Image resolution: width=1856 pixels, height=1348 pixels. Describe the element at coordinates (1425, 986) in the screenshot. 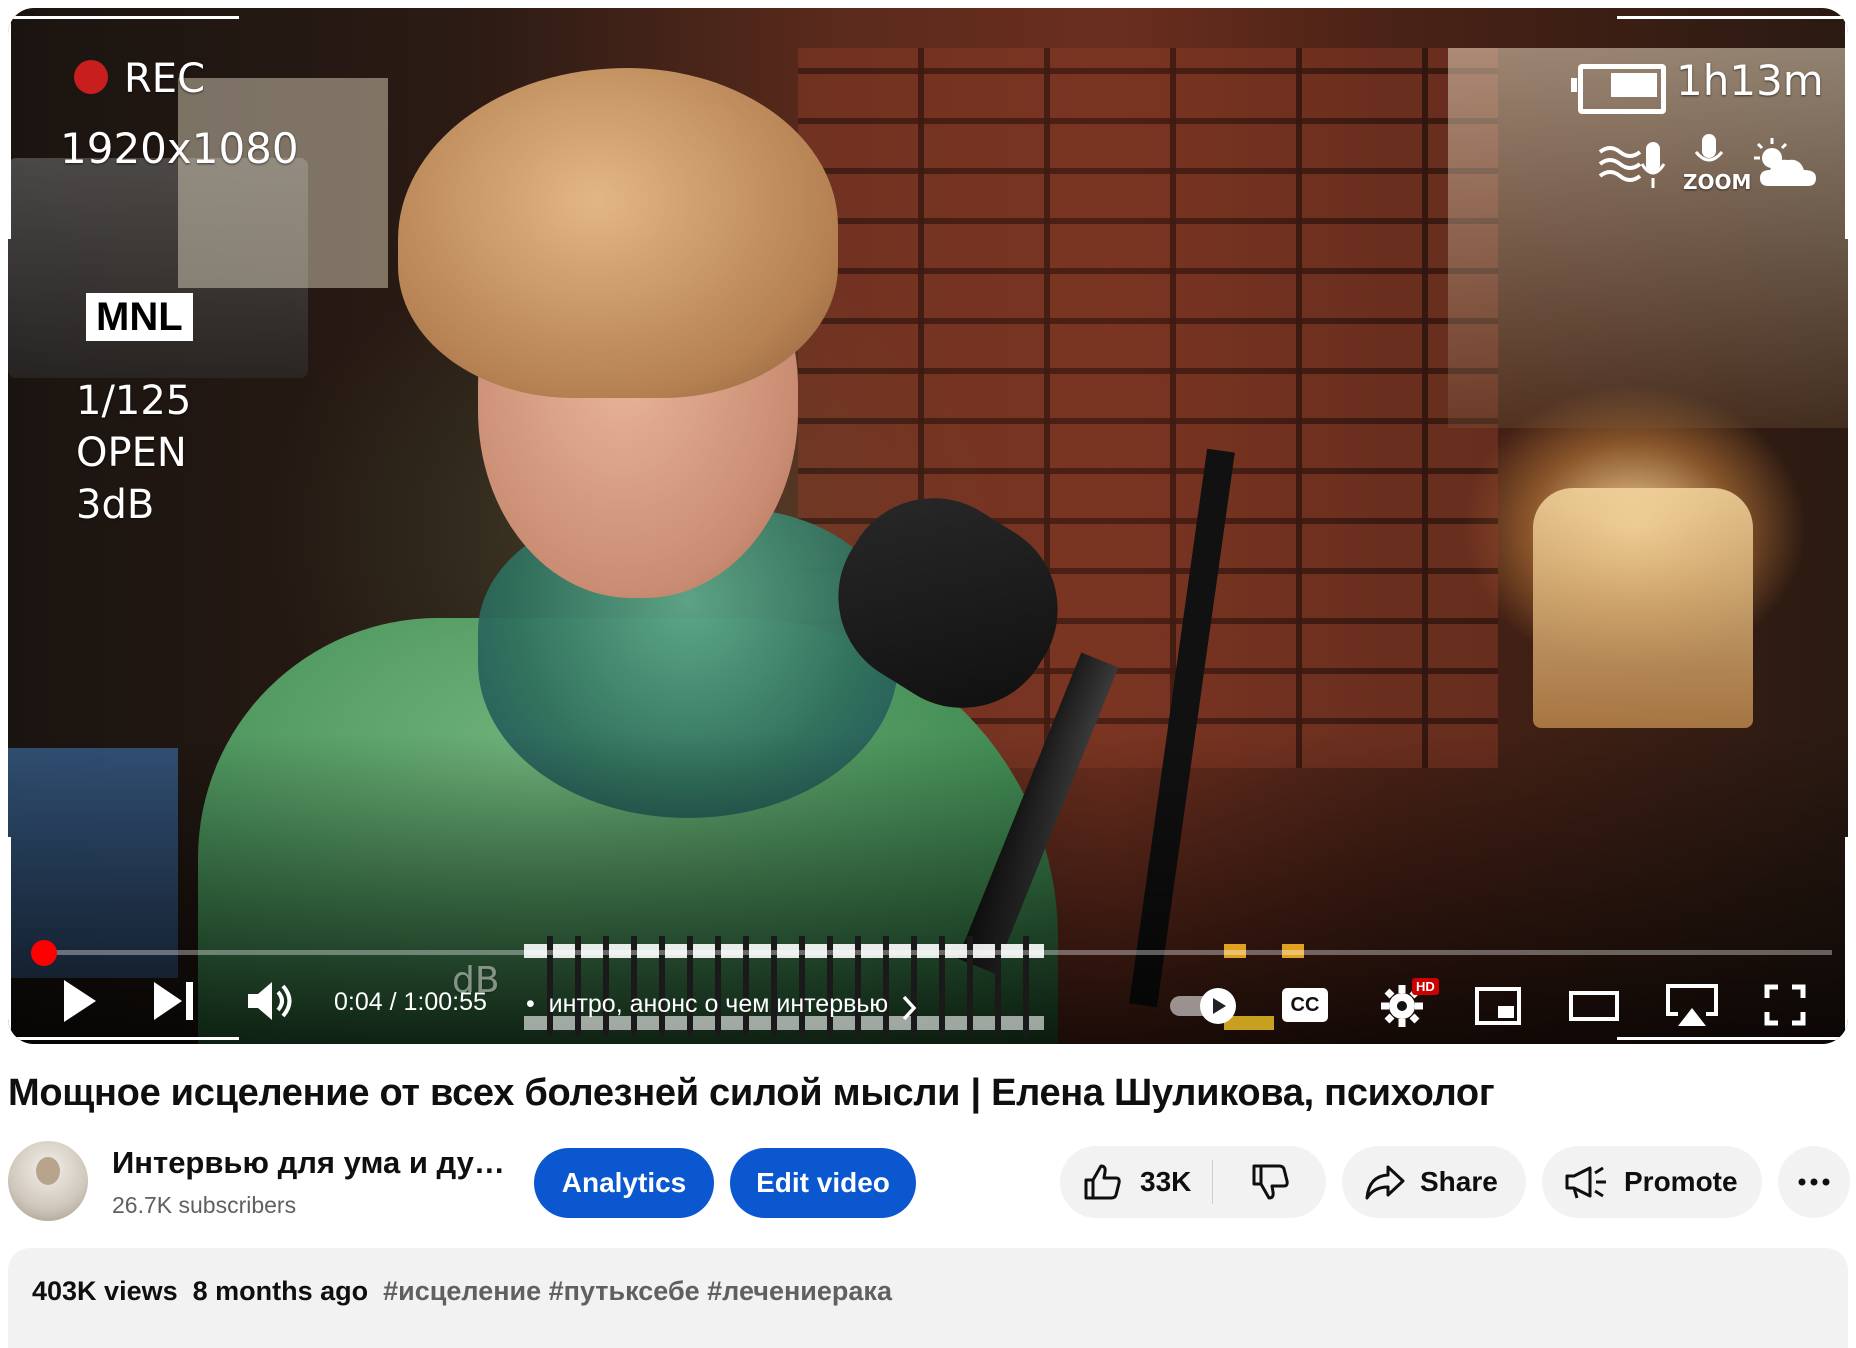

I see `hd-badge: HD` at that location.